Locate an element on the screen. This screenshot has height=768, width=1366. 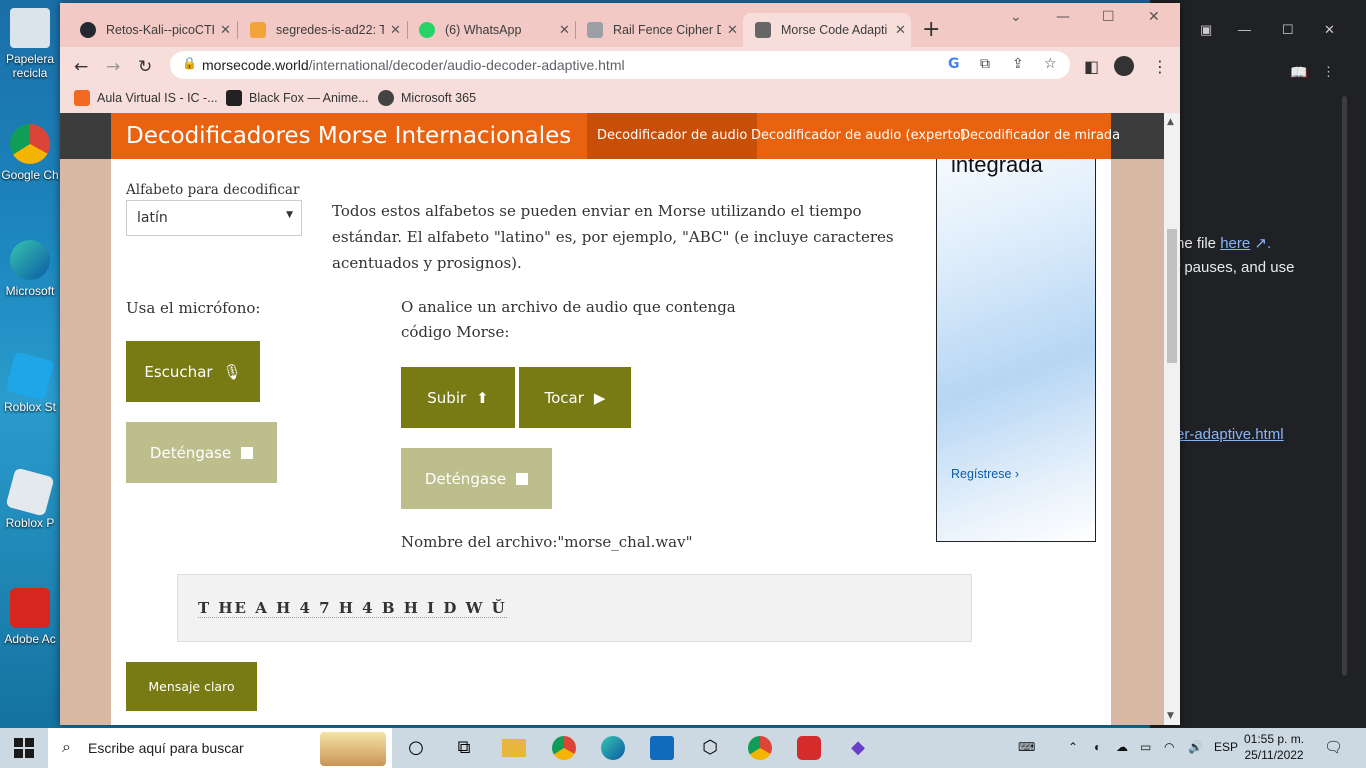
menu-icon: ⋮ is located at coordinates (1160, 66).